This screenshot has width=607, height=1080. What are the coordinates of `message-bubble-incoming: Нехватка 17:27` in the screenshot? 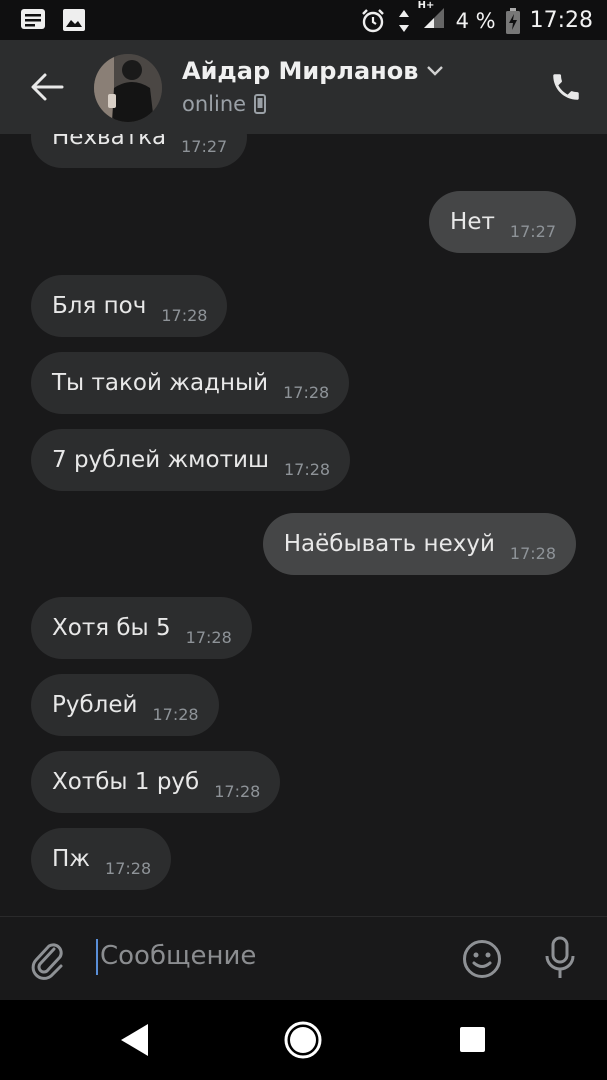 It's located at (139, 151).